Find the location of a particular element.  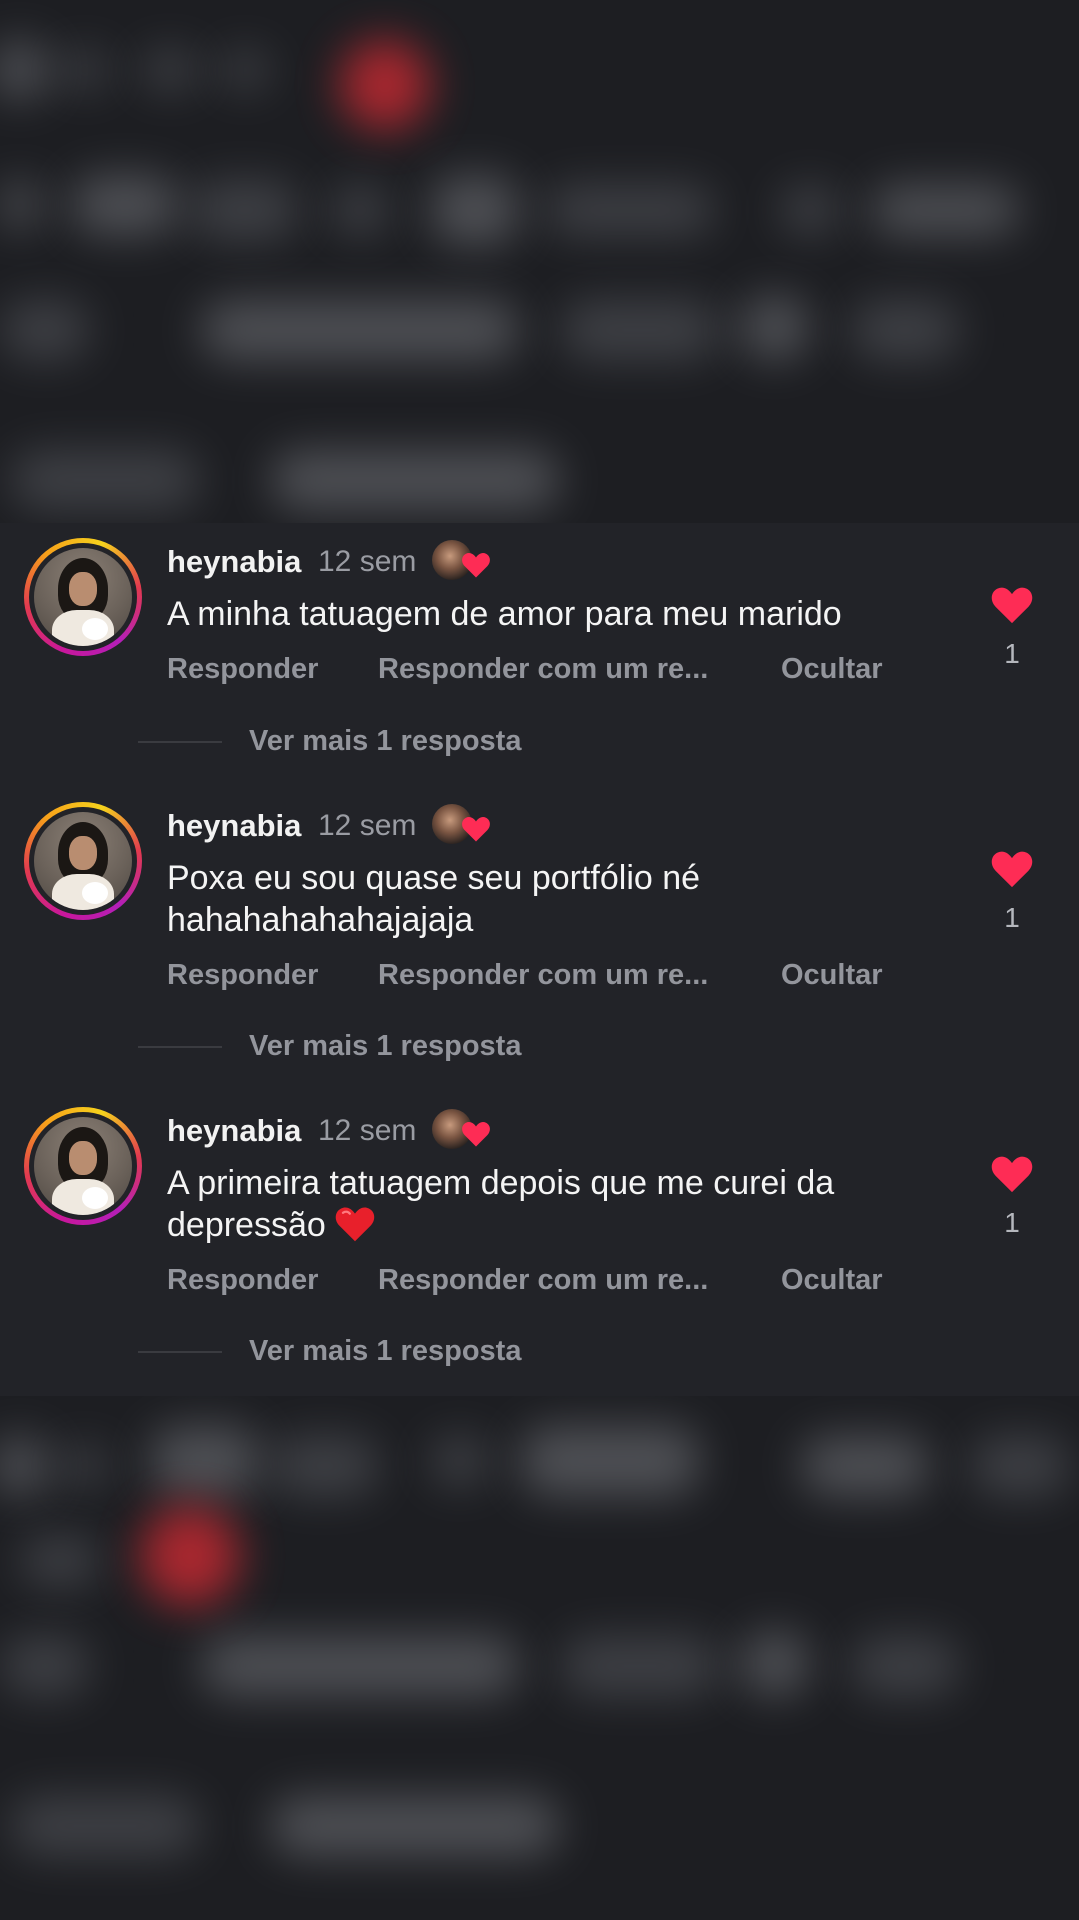

red-heart-emoji-icon is located at coordinates (355, 1224).